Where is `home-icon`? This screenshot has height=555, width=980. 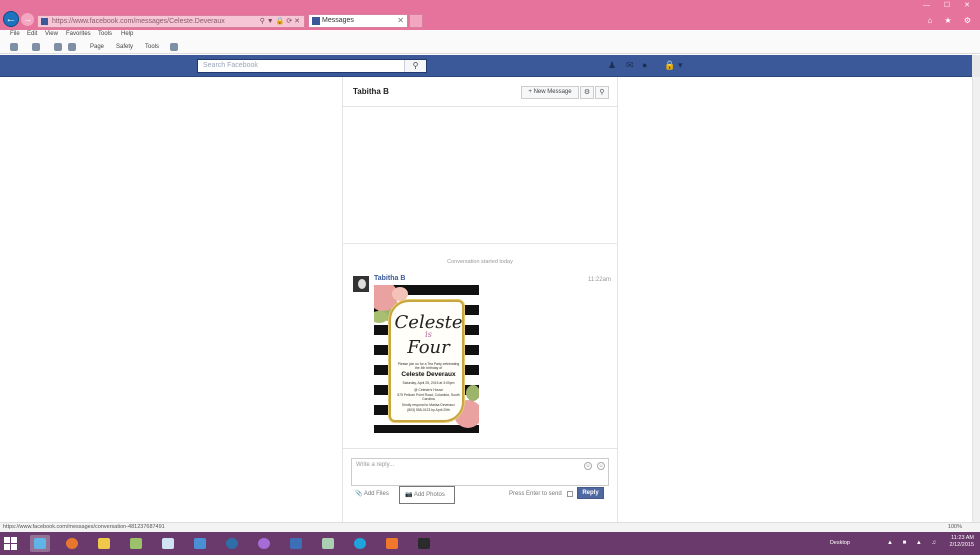 home-icon is located at coordinates (14, 47).